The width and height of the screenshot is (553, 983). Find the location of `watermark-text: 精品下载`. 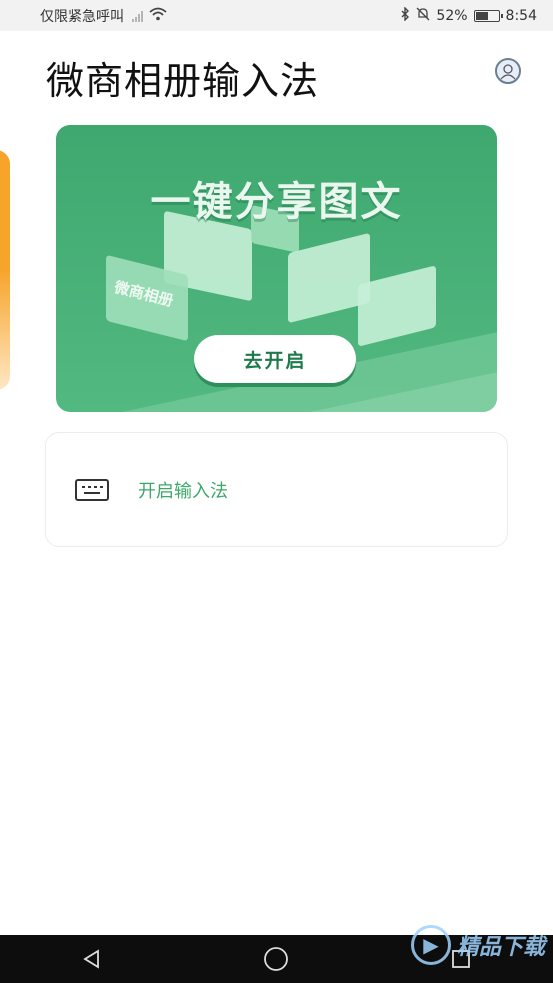

watermark-text: 精品下载 is located at coordinates (500, 947).